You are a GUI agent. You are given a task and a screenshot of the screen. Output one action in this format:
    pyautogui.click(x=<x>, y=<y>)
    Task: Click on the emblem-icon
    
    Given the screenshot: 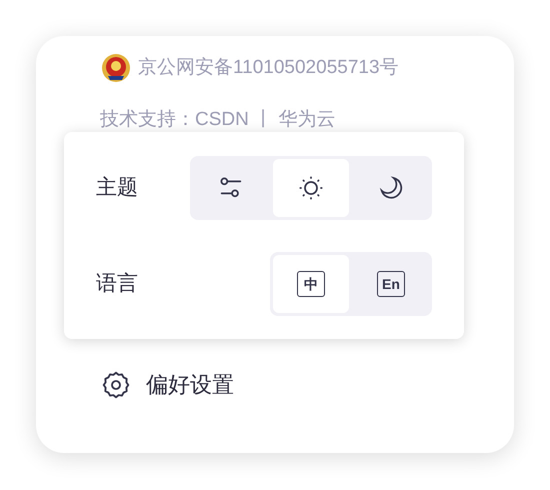 What is the action you would take?
    pyautogui.click(x=116, y=68)
    